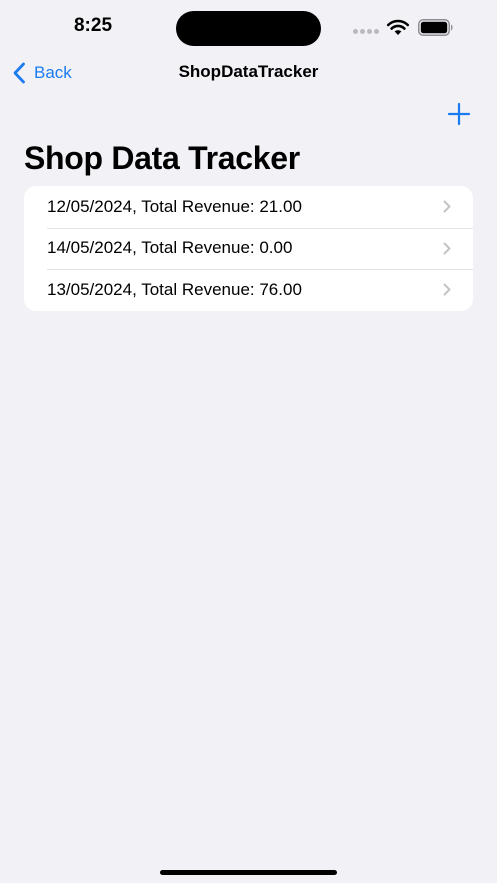 The image size is (497, 883). Describe the element at coordinates (174, 206) in the screenshot. I see `list-item-label: 12/05/2024, Total Revenue: 21.00` at that location.